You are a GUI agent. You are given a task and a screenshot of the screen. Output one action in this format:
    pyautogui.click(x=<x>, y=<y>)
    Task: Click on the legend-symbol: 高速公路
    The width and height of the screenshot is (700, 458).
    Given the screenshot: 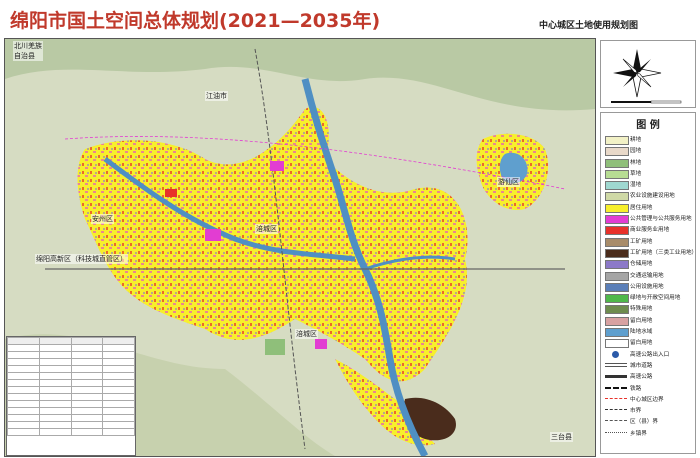 What is the action you would take?
    pyautogui.click(x=648, y=376)
    